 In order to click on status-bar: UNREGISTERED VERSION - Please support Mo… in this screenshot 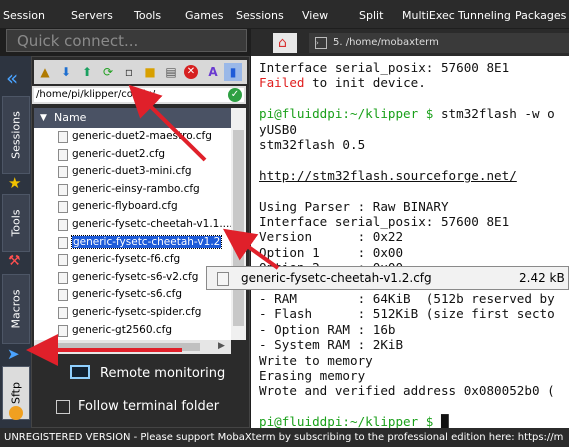, I will do `click(284, 437)`.